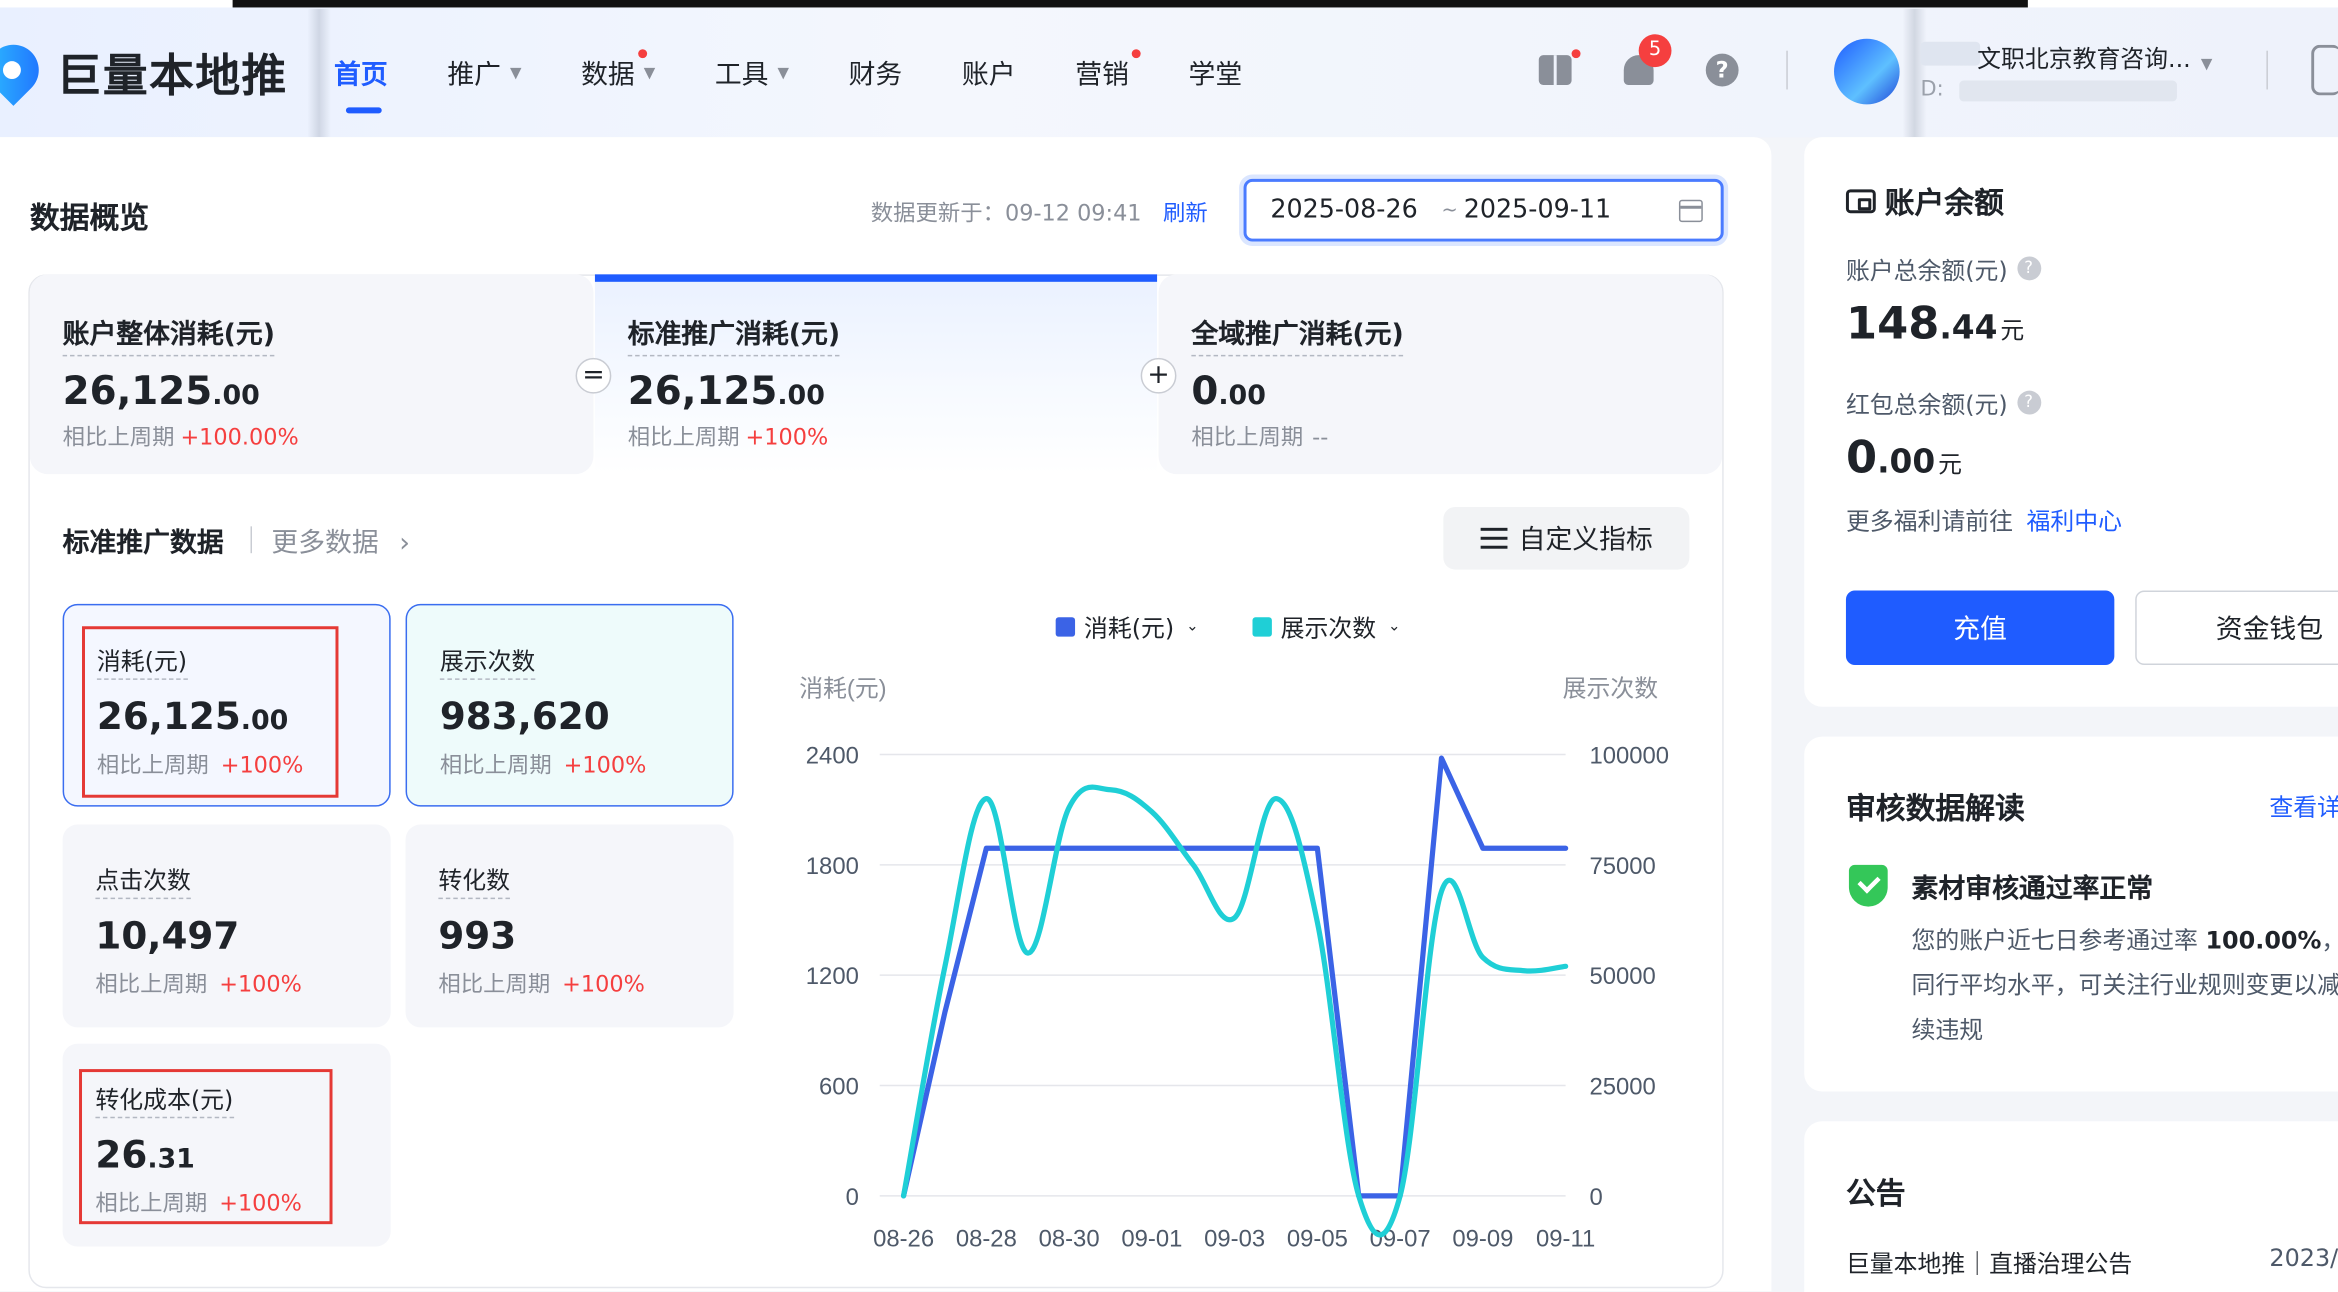 The width and height of the screenshot is (2338, 1292). What do you see at coordinates (1228, 392) in the screenshot?
I see `summary-value: 0.00` at bounding box center [1228, 392].